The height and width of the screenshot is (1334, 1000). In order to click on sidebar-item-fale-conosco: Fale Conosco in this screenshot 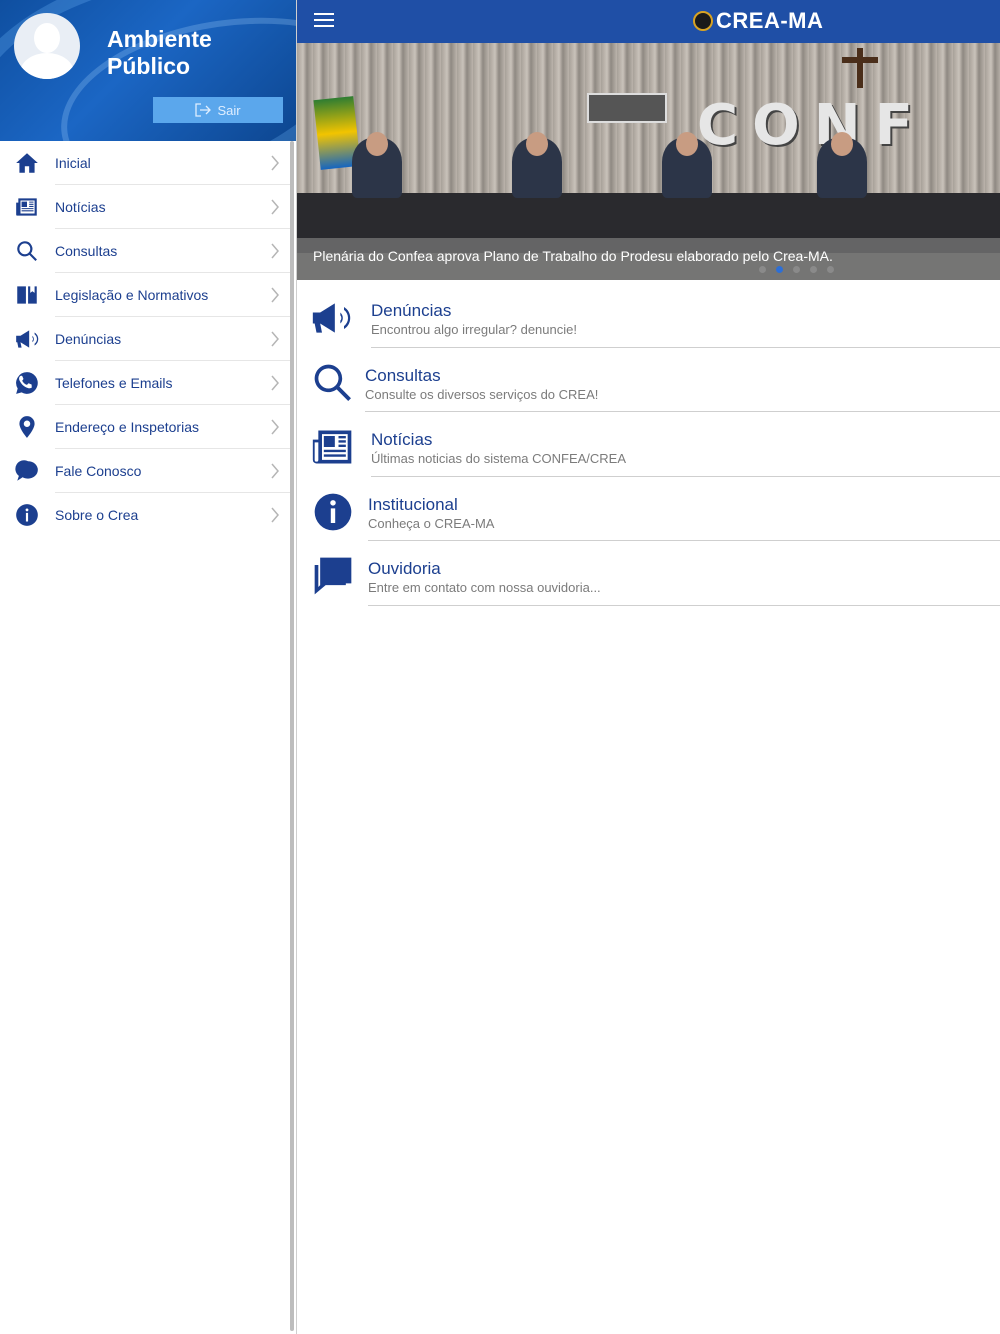, I will do `click(146, 471)`.